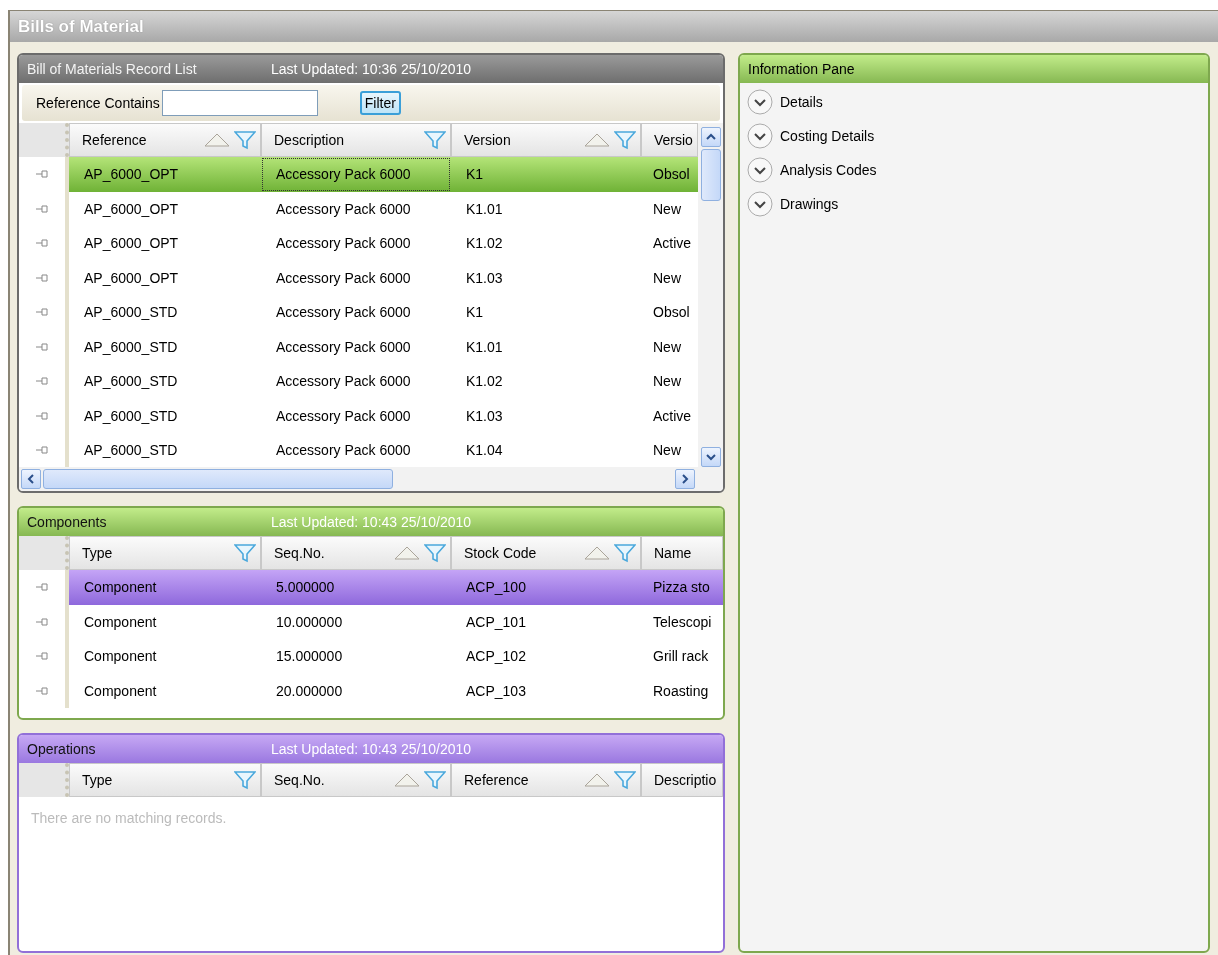 Image resolution: width=1218 pixels, height=955 pixels. Describe the element at coordinates (672, 416) in the screenshot. I see `table-cell-text: Active` at that location.